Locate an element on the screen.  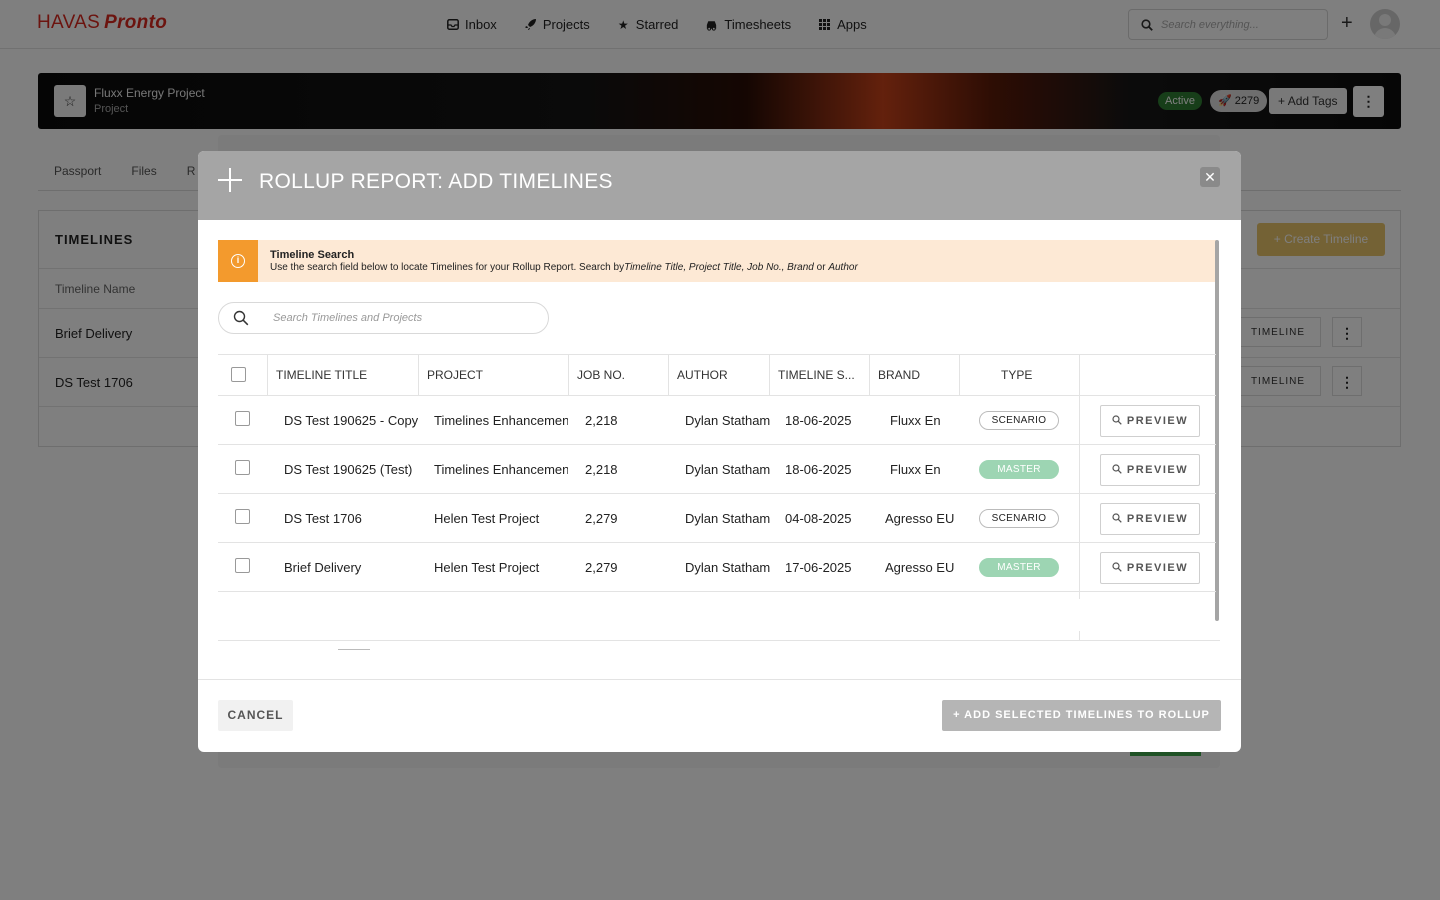
column-brand: BRAND is located at coordinates (914, 375).